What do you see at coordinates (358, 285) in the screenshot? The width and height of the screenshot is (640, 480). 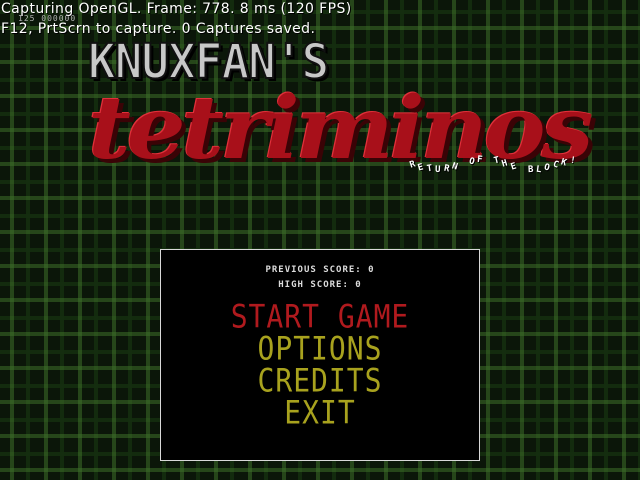 I see `high-score-value: 0` at bounding box center [358, 285].